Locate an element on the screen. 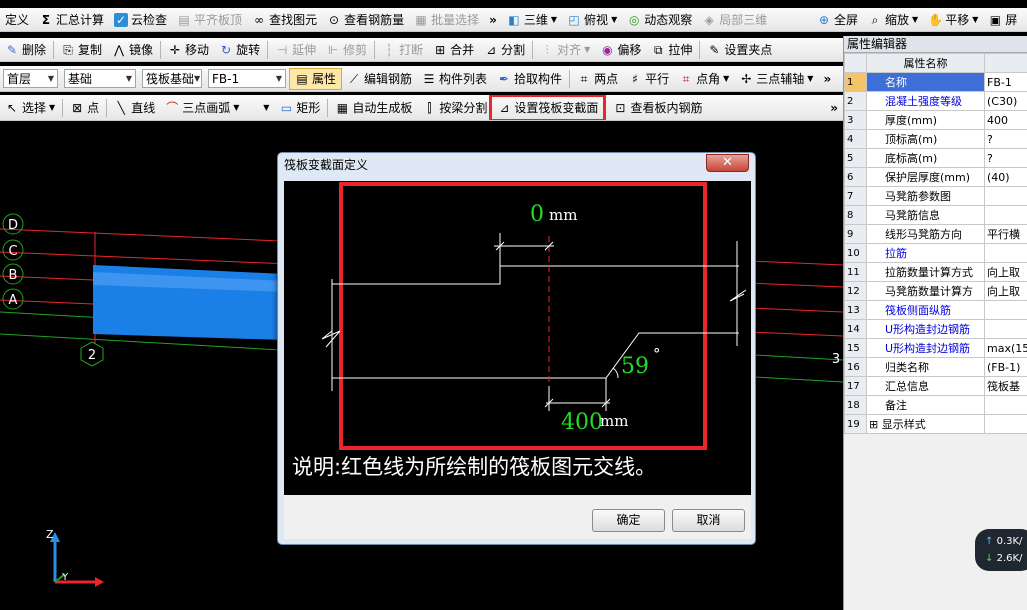 This screenshot has height=610, width=1027. property-row: 10 拉筋 is located at coordinates (935, 253).